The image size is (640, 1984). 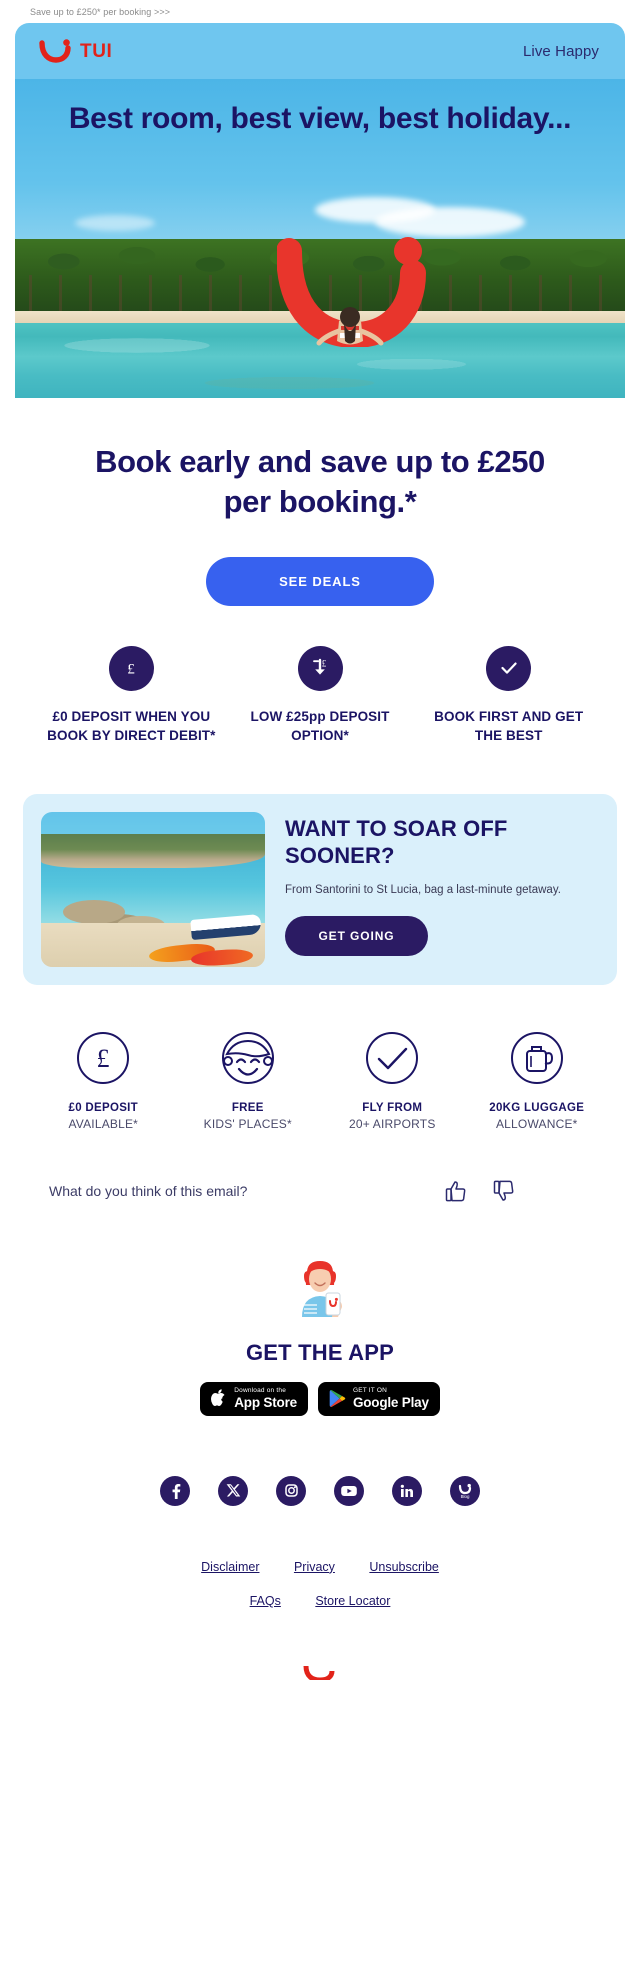 What do you see at coordinates (175, 1490) in the screenshot?
I see `facebook-icon` at bounding box center [175, 1490].